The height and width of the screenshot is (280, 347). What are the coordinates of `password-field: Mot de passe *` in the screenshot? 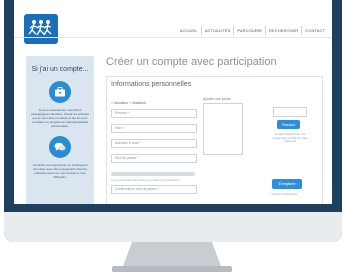 It's located at (154, 158).